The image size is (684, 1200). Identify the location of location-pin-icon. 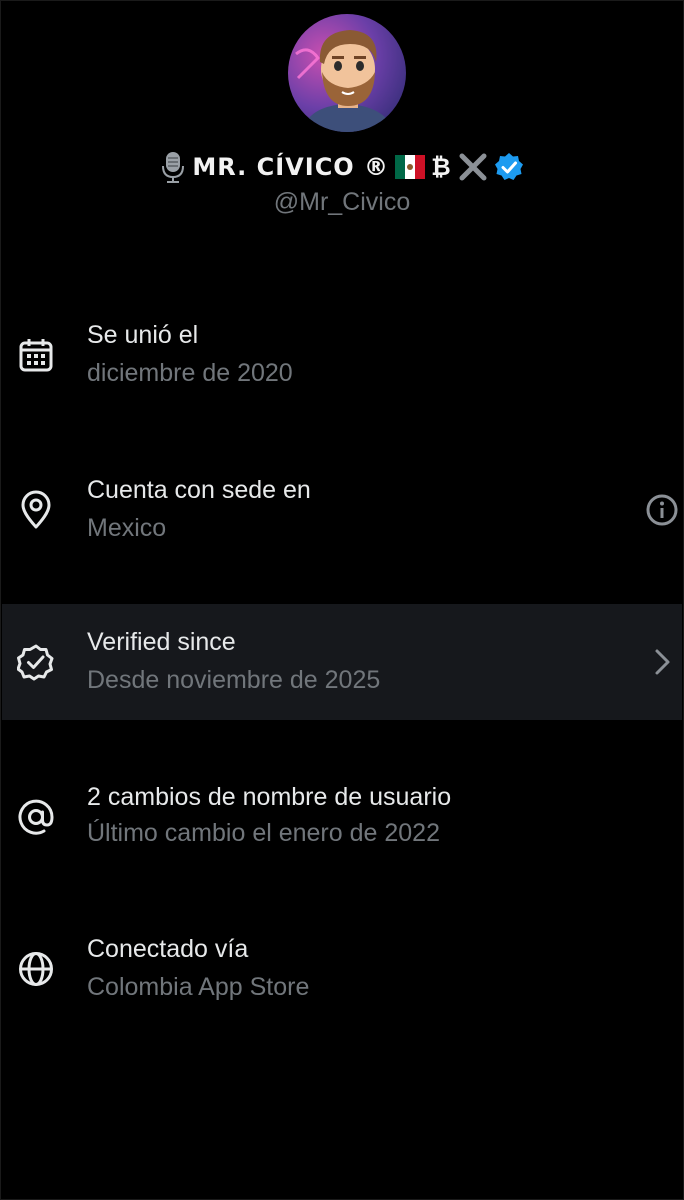
(36, 510).